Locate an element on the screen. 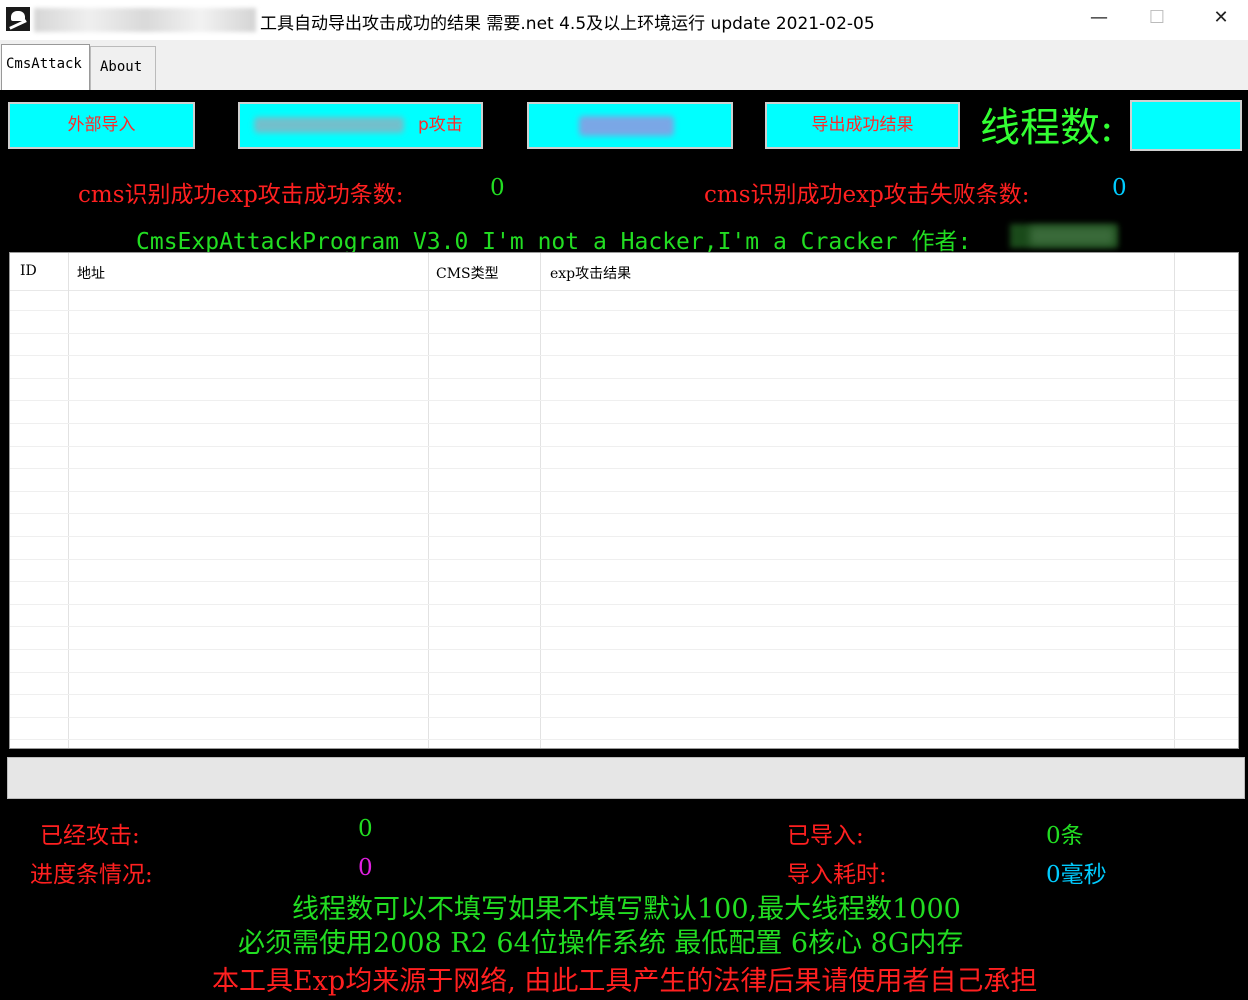 The width and height of the screenshot is (1248, 1000). progress-bar is located at coordinates (626, 778).